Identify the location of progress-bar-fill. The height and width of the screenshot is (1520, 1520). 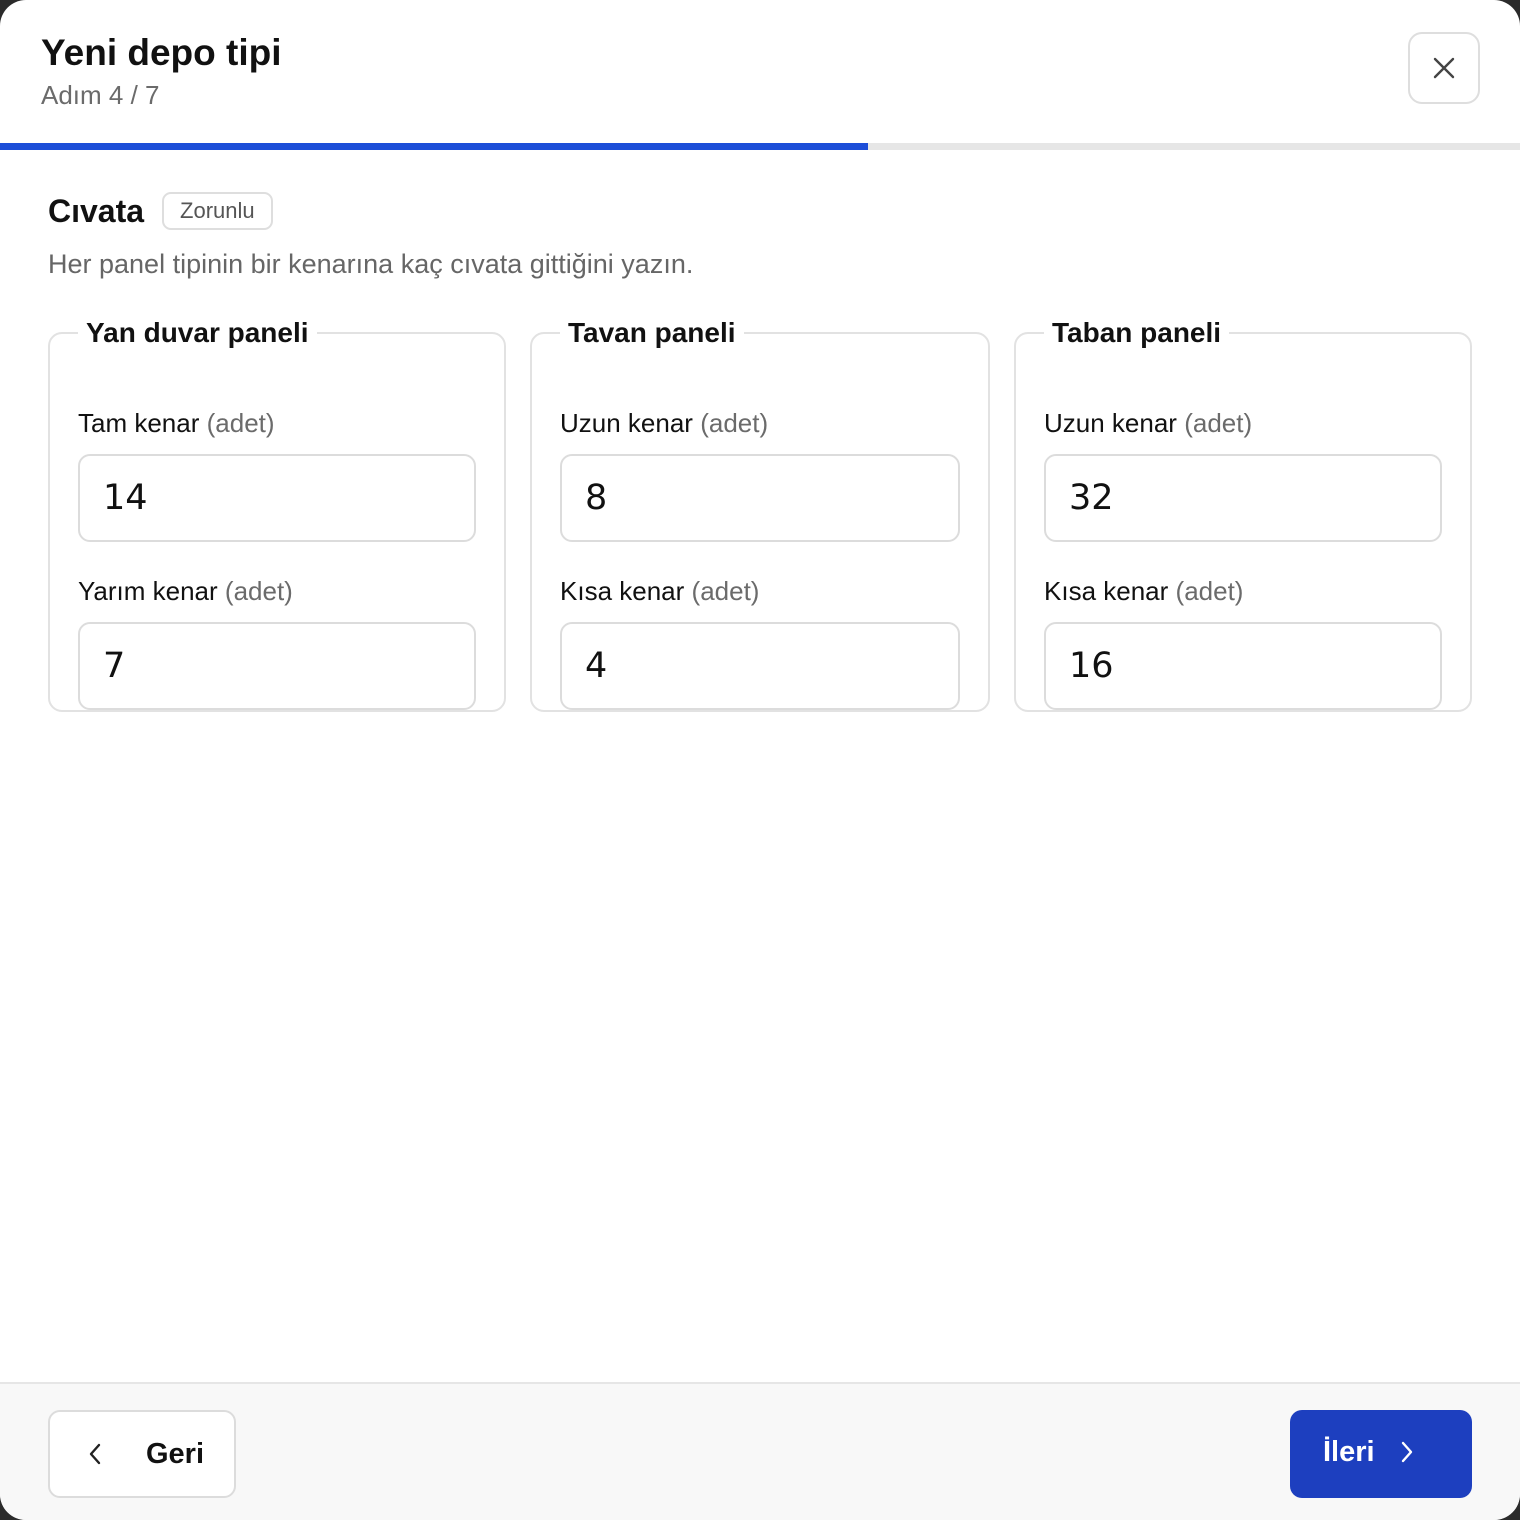
(434, 146).